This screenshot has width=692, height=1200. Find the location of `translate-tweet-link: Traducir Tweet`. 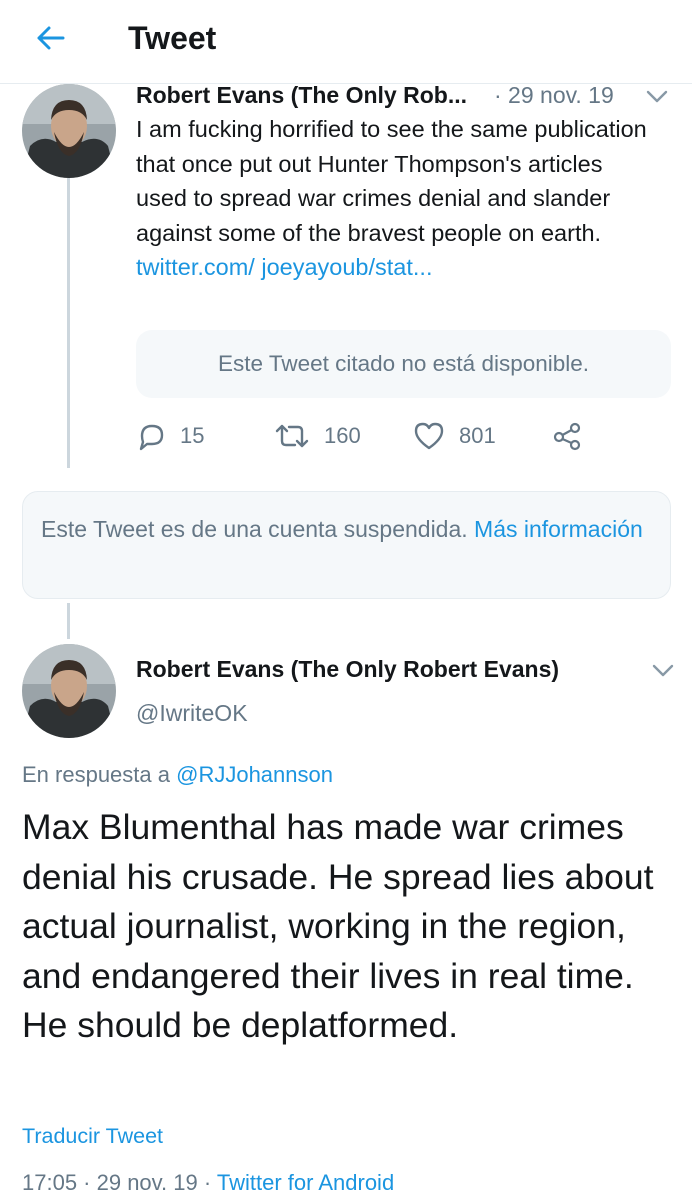

translate-tweet-link: Traducir Tweet is located at coordinates (92, 1136).